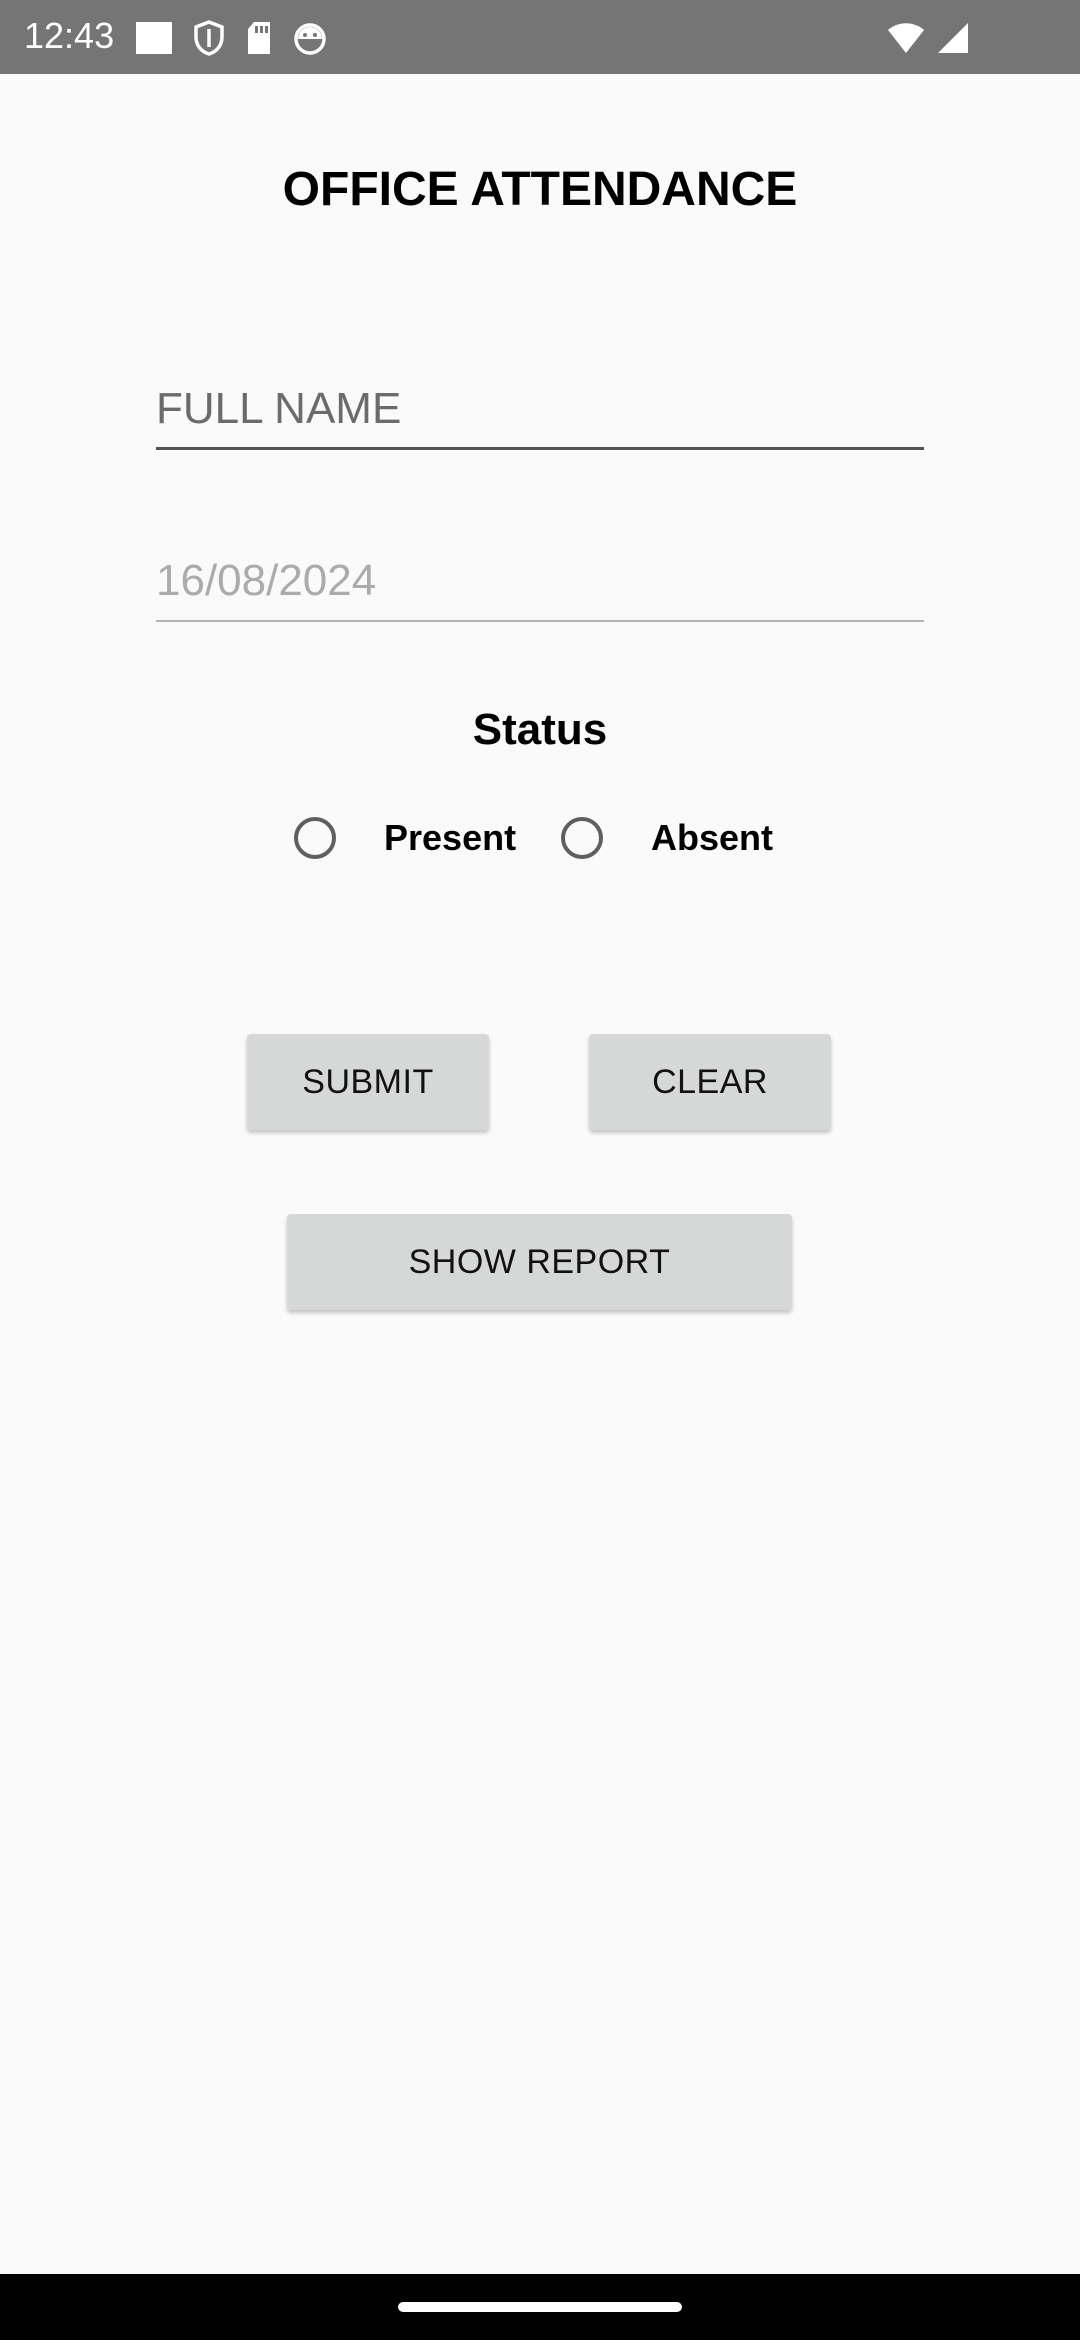  Describe the element at coordinates (315, 838) in the screenshot. I see `radio-present-circle` at that location.